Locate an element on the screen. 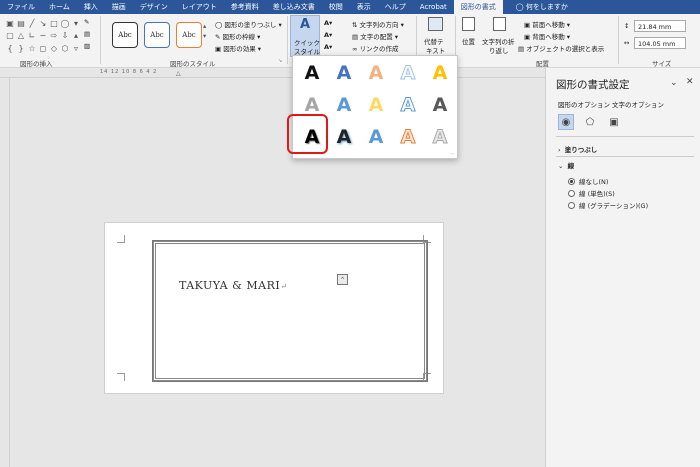  arrow-down-icon: ⇩ is located at coordinates (65, 35).